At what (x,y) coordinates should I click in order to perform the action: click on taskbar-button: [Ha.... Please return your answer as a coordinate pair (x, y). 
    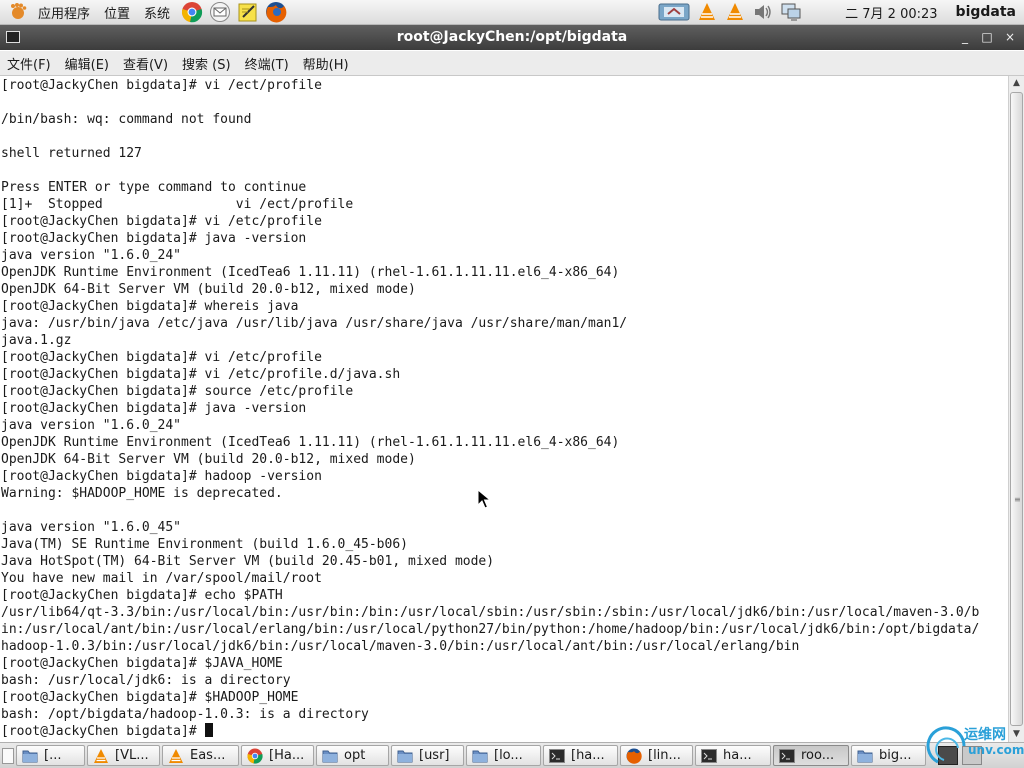
    Looking at the image, I should click on (277, 755).